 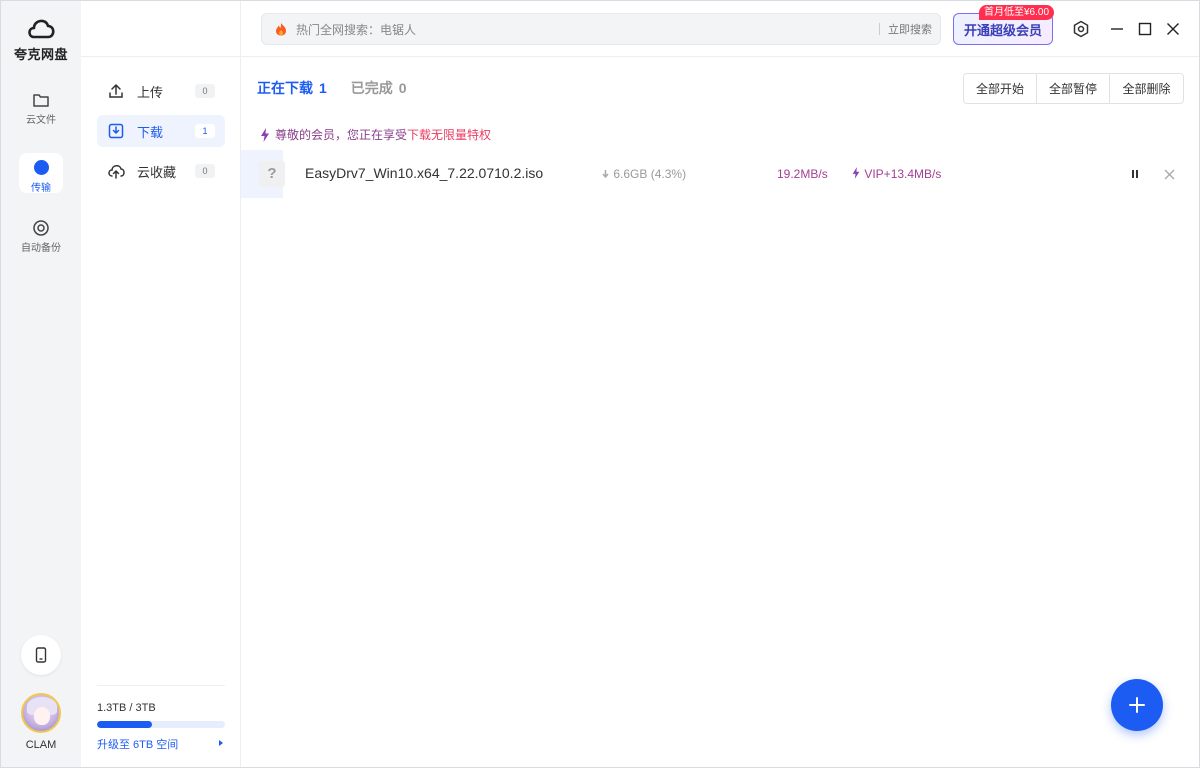 What do you see at coordinates (42, 716) in the screenshot?
I see `avatar-face` at bounding box center [42, 716].